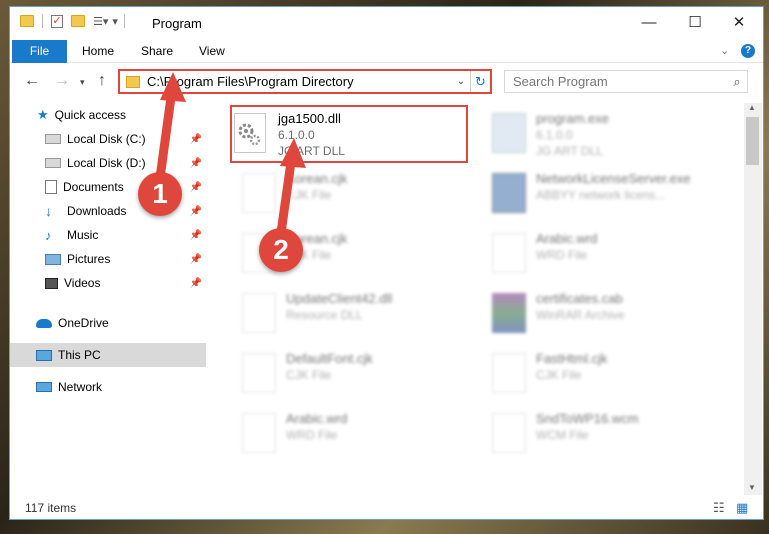  I want to click on annotation-arrows, so click(230, 158).